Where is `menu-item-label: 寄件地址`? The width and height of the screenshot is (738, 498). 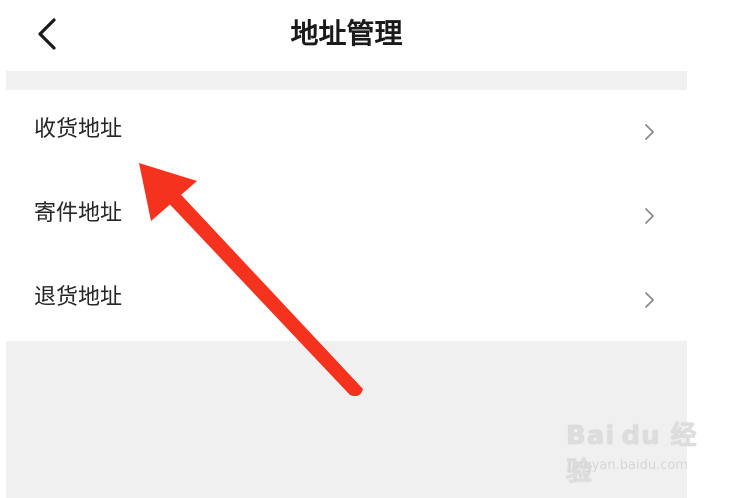 menu-item-label: 寄件地址 is located at coordinates (78, 213).